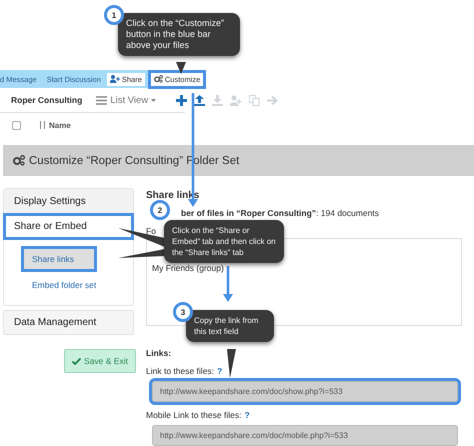 This screenshot has height=446, width=474. I want to click on folder-name: Roper Consulting, so click(46, 100).